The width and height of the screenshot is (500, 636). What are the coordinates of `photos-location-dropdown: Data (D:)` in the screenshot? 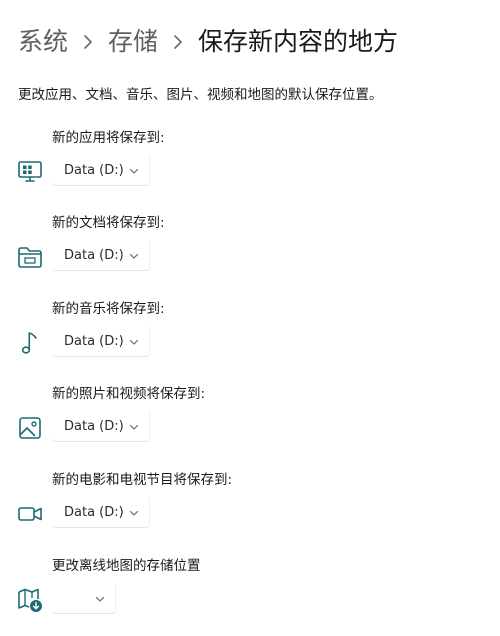 It's located at (101, 427).